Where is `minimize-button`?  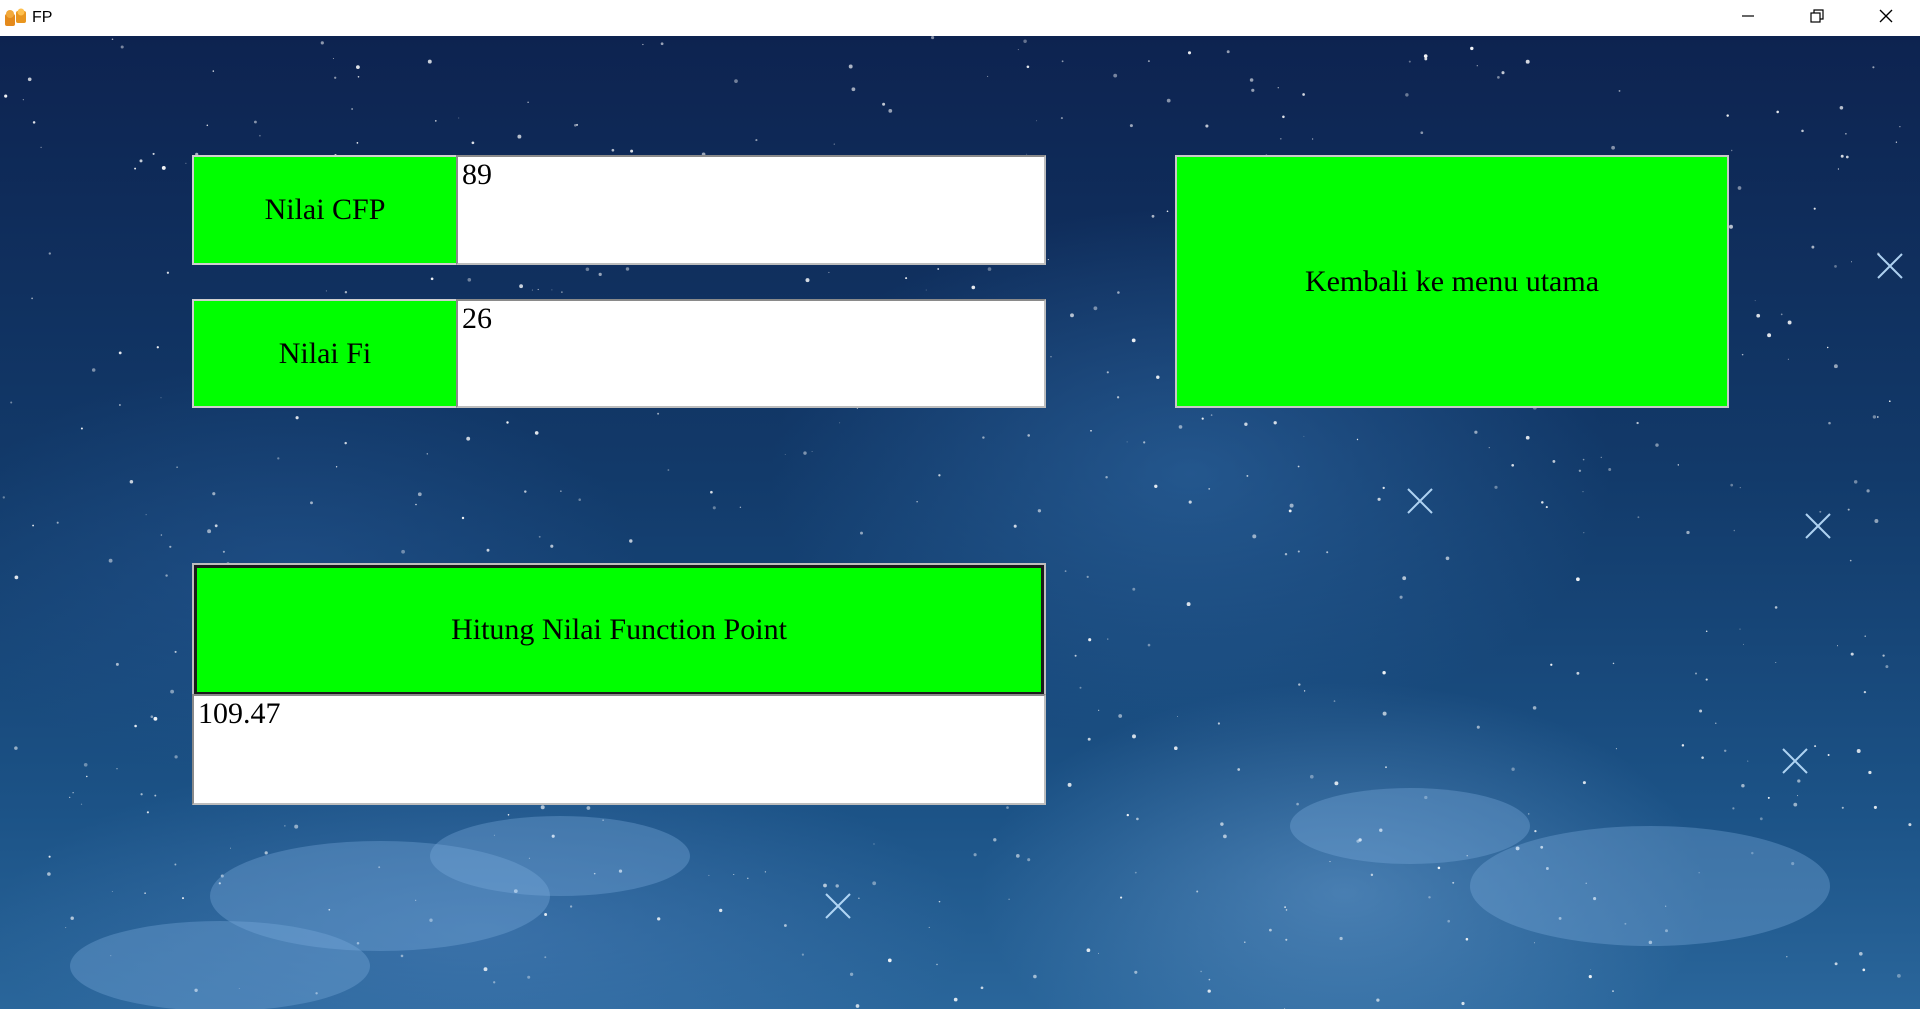
minimize-button is located at coordinates (1747, 18).